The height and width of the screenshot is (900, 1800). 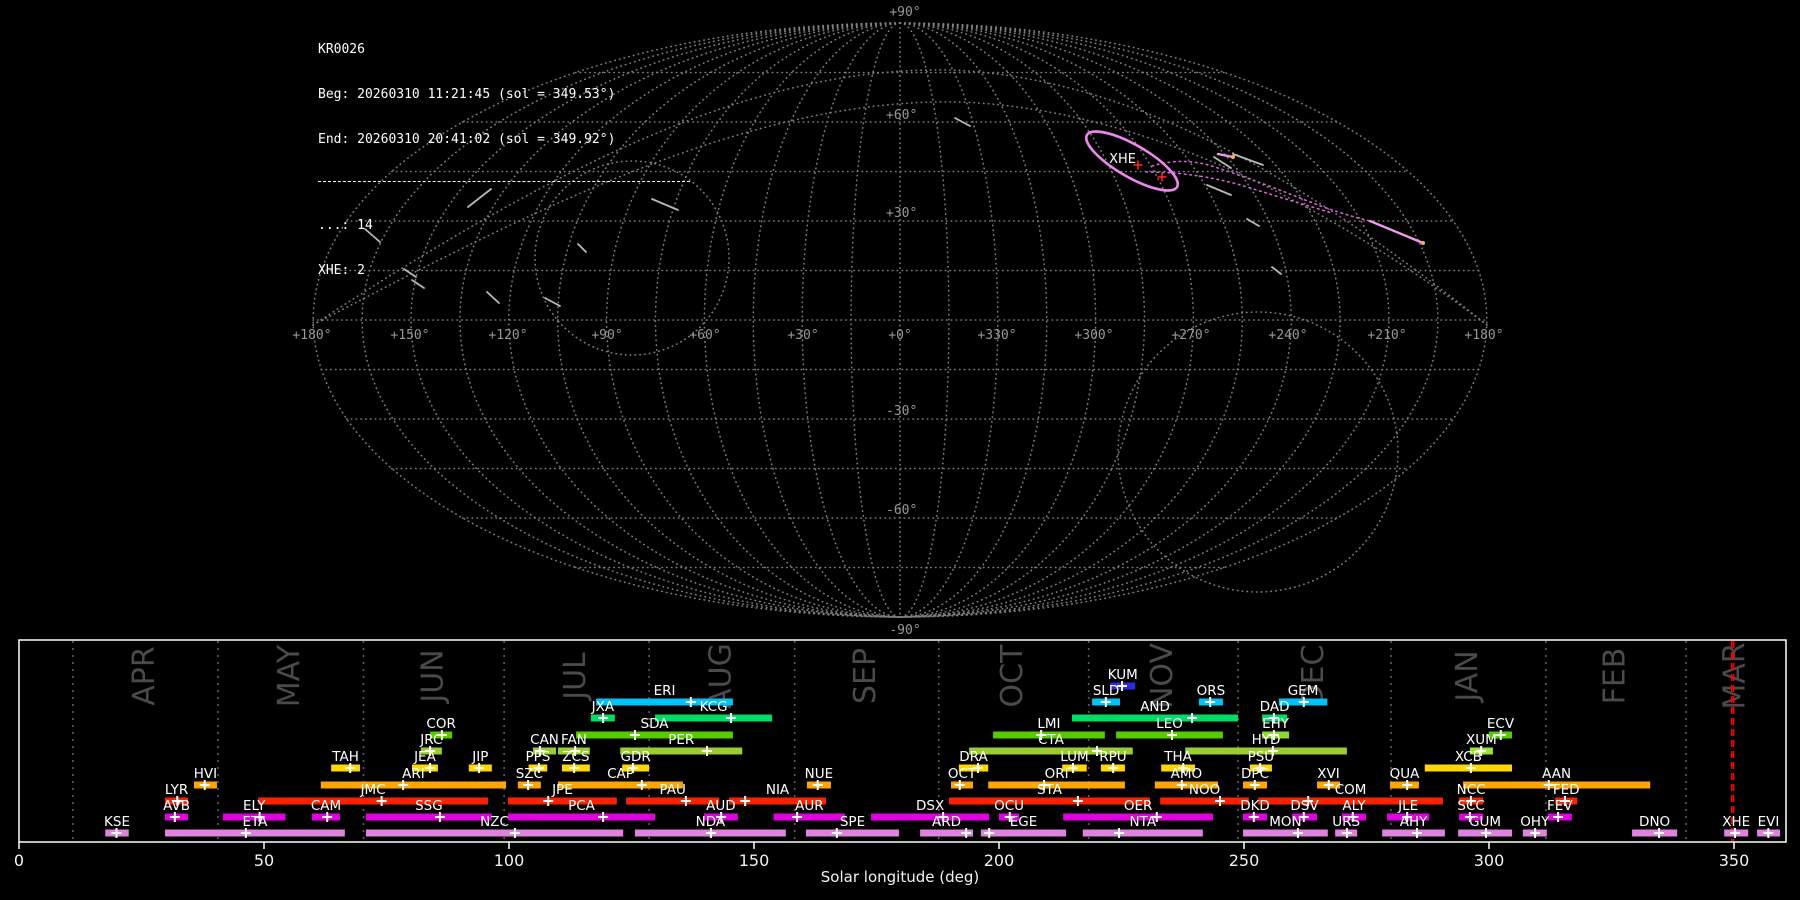 What do you see at coordinates (1050, 790) in the screenshot?
I see `shower-code-label: STA` at bounding box center [1050, 790].